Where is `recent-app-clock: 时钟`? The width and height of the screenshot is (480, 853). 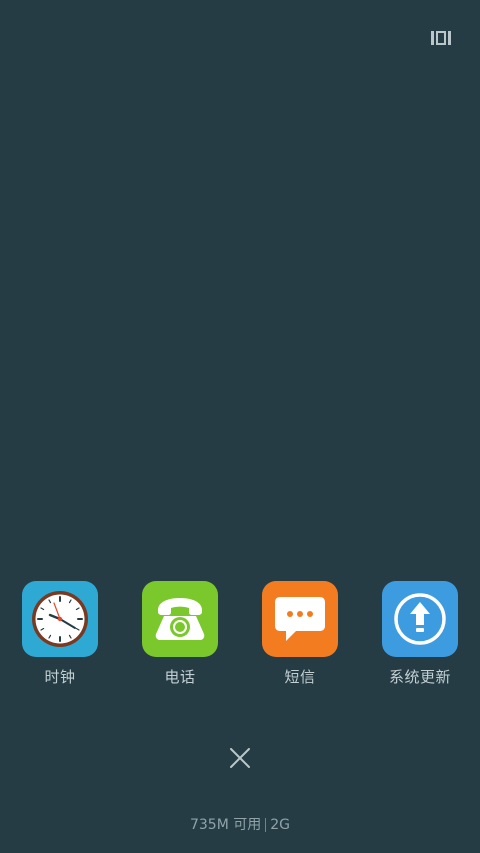
recent-app-clock: 时钟 is located at coordinates (60, 633).